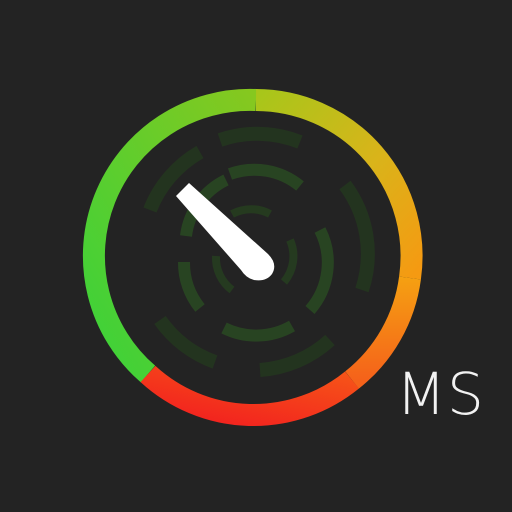 This screenshot has width=512, height=512. I want to click on ring-yellow-segment, so click(339, 184).